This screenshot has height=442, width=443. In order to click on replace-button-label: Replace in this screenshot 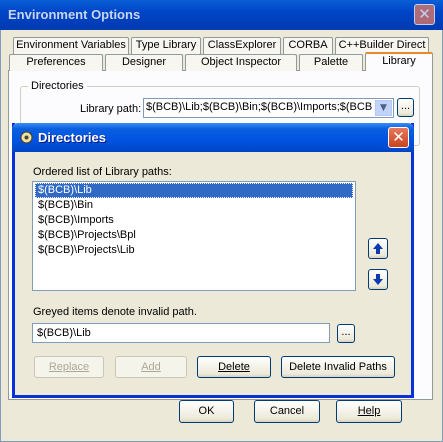, I will do `click(69, 367)`.